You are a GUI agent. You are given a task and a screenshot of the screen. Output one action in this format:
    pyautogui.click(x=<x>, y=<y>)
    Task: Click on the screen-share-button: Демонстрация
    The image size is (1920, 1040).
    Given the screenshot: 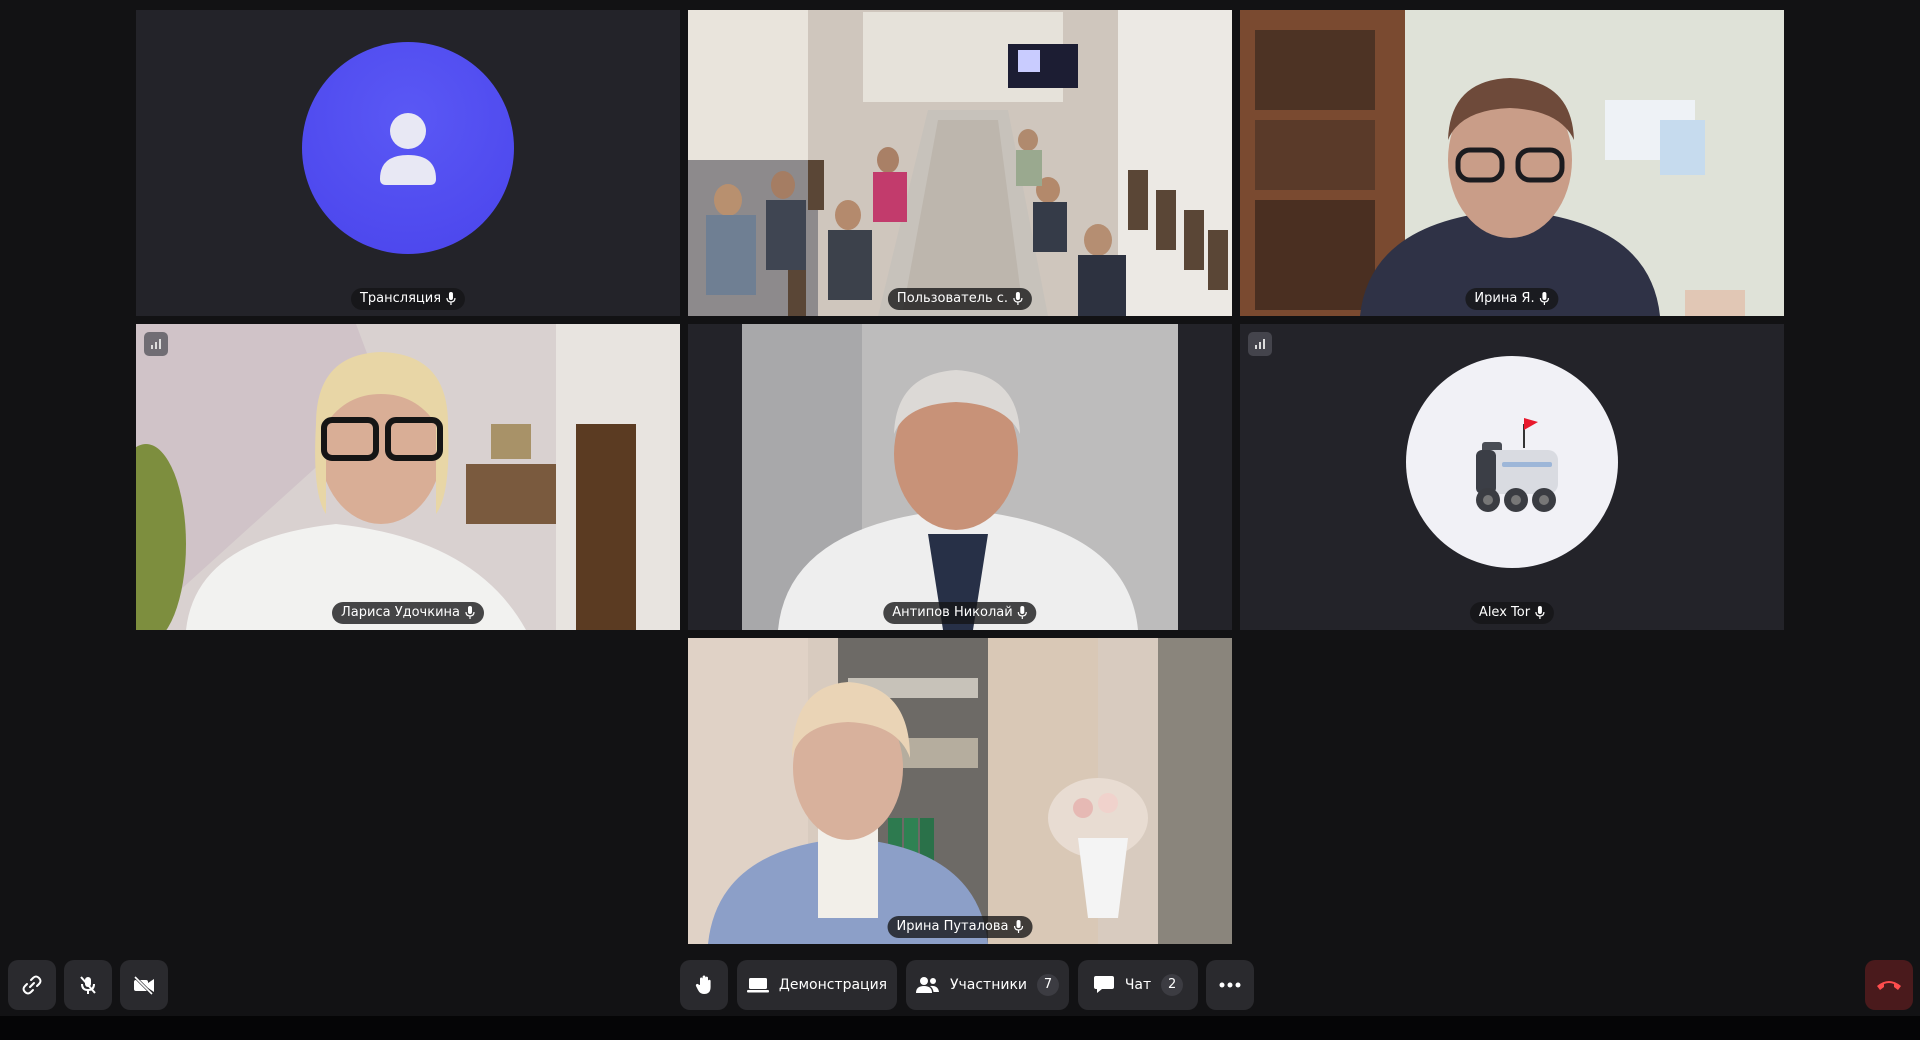 What is the action you would take?
    pyautogui.click(x=817, y=985)
    